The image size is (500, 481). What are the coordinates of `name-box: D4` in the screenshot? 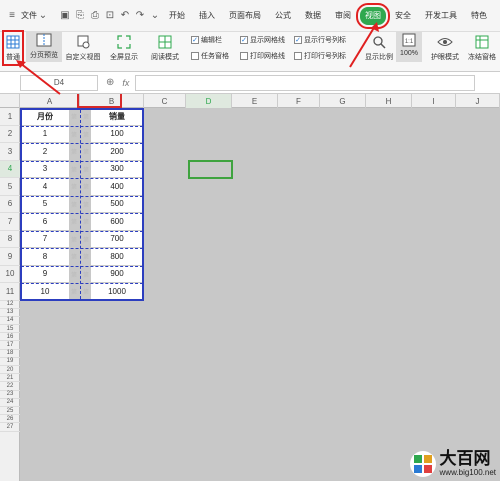 It's located at (59, 82).